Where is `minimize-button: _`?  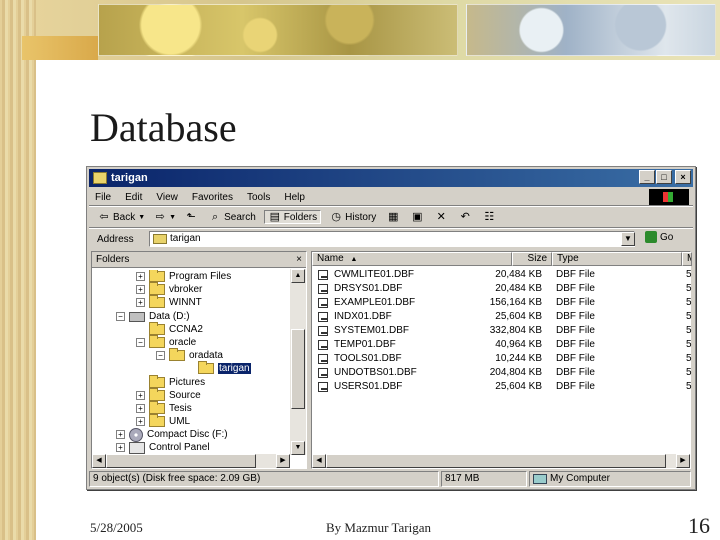
minimize-button: _ is located at coordinates (647, 177).